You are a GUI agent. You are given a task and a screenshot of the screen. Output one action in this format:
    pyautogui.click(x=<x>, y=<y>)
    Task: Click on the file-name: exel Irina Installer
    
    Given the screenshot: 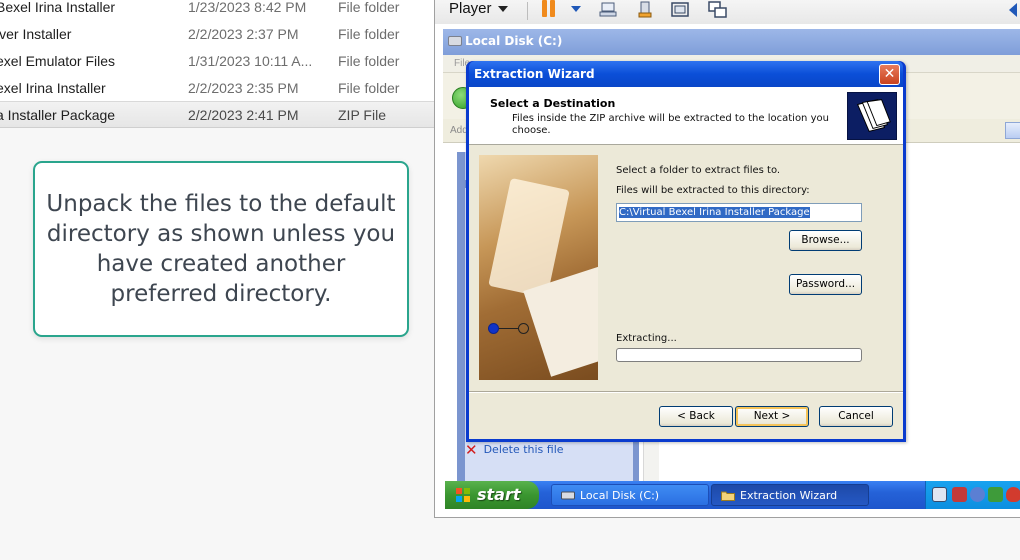 What is the action you would take?
    pyautogui.click(x=53, y=88)
    